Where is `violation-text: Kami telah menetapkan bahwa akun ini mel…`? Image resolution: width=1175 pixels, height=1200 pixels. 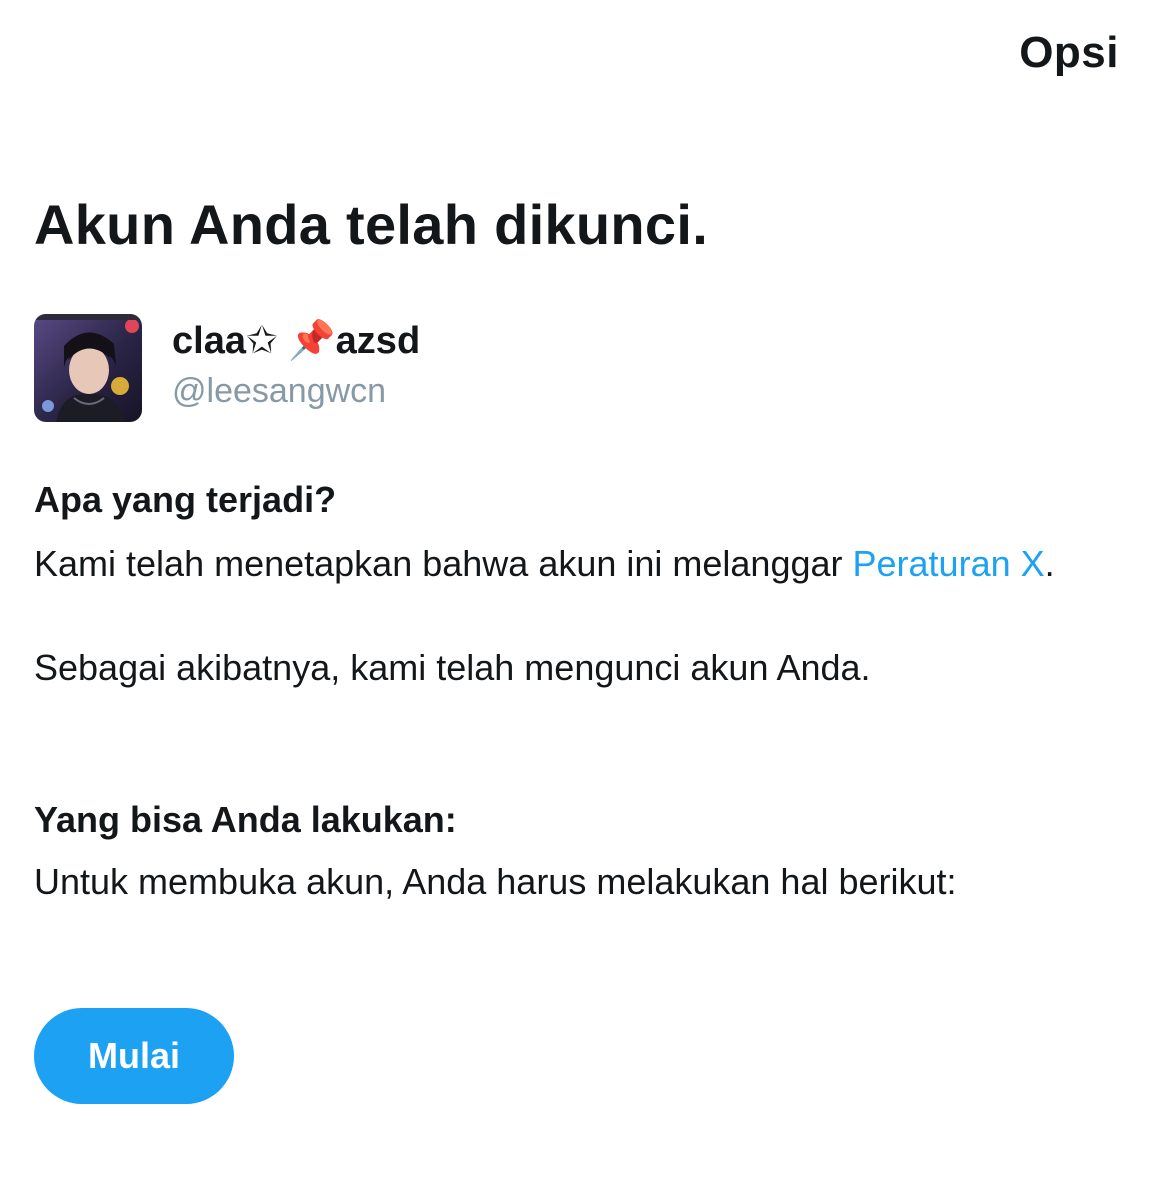
violation-text: Kami telah menetapkan bahwa akun ini mel… is located at coordinates (584, 564).